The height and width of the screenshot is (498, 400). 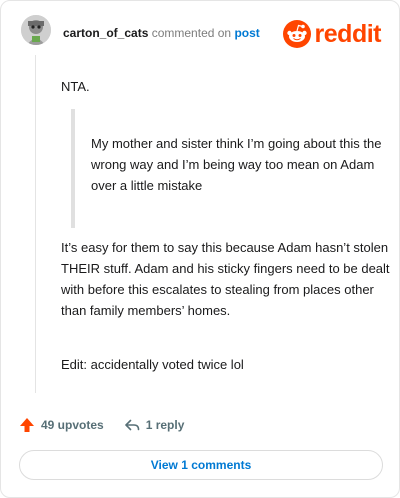 What do you see at coordinates (75, 86) in the screenshot?
I see `comment-opening-text: NTA.` at bounding box center [75, 86].